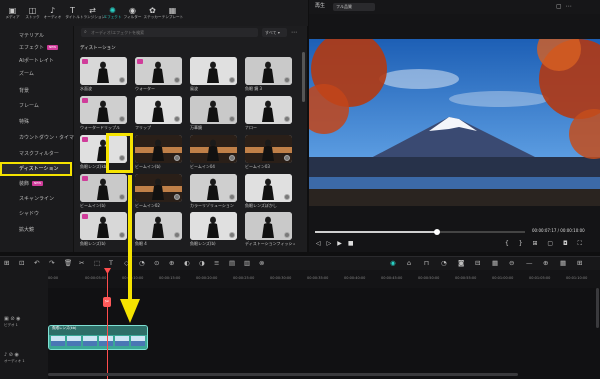  What do you see at coordinates (216, 263) in the screenshot?
I see `timeline-tool-icon: ≡` at bounding box center [216, 263].